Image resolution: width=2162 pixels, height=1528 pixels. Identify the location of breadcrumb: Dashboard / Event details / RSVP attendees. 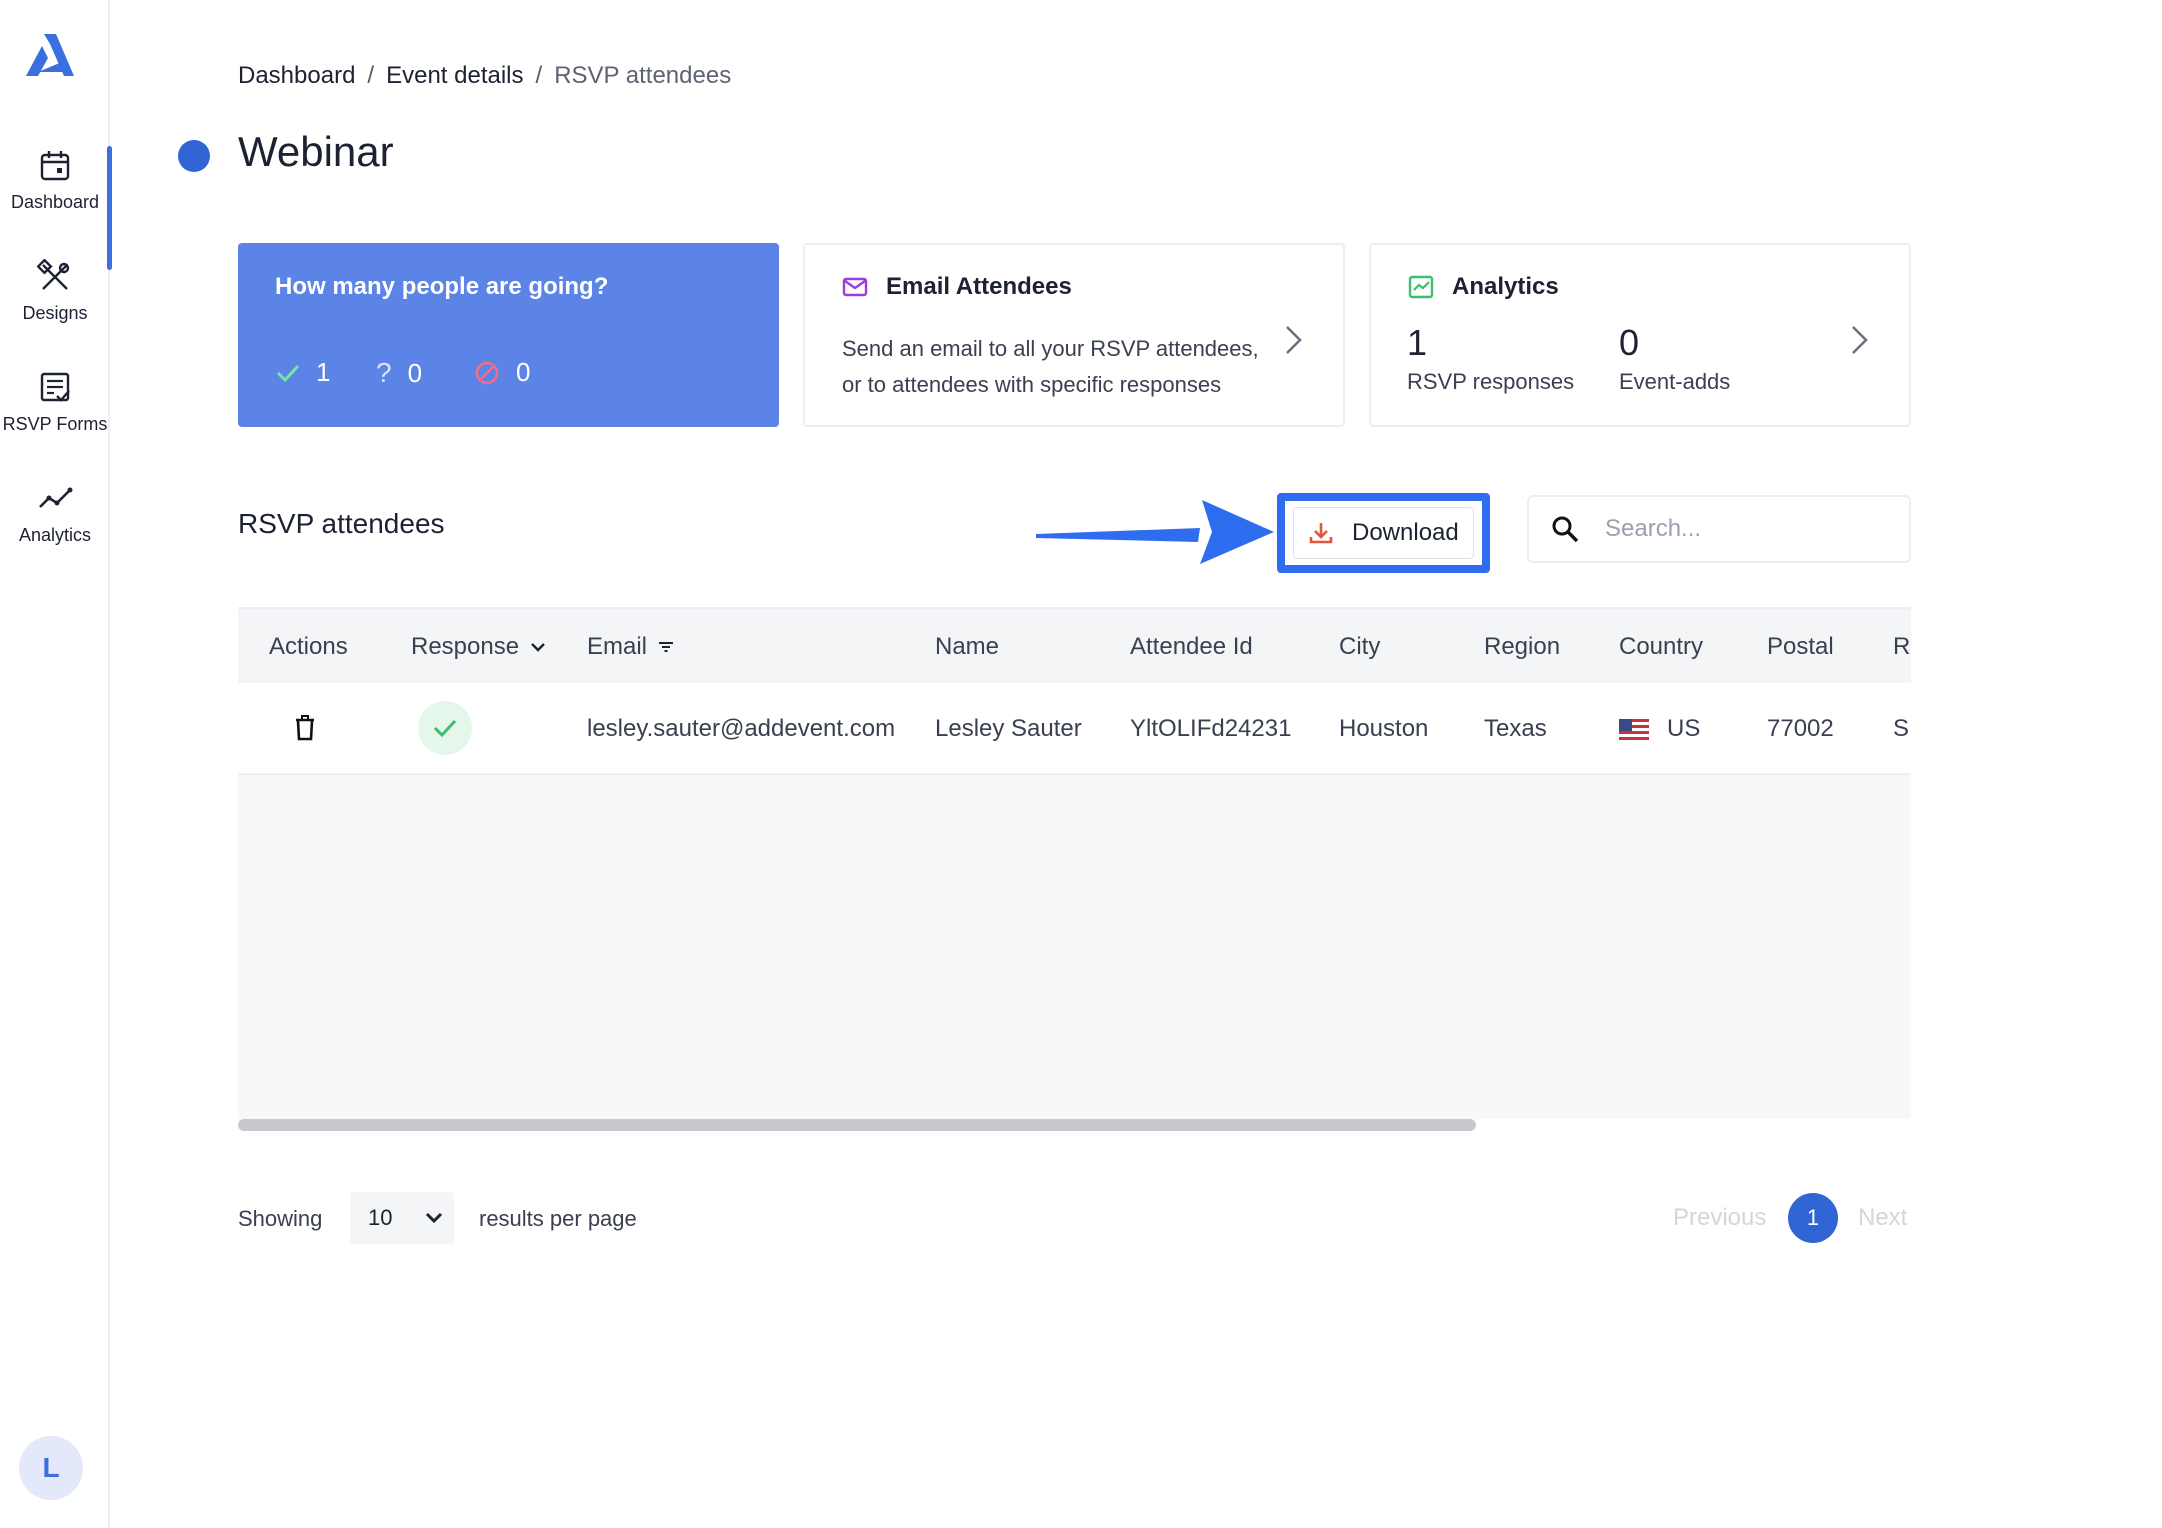
(484, 76).